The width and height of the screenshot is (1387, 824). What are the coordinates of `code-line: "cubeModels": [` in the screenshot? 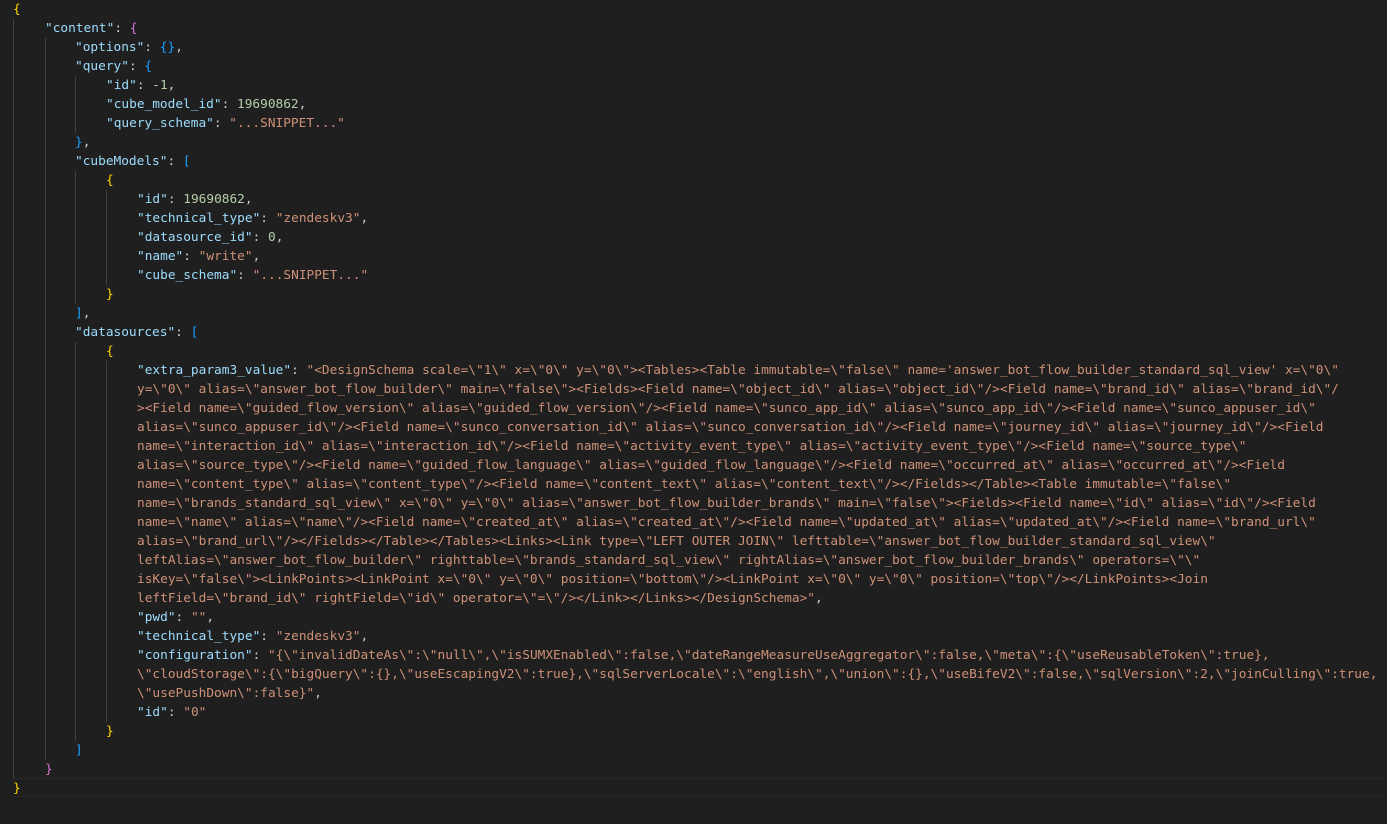 It's located at (693, 161).